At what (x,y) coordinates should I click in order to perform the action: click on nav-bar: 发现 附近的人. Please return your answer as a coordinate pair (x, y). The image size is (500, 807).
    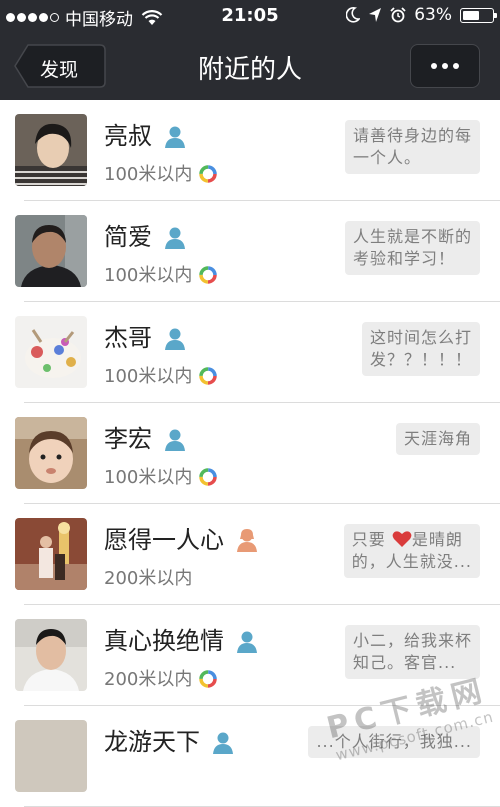
    Looking at the image, I should click on (250, 66).